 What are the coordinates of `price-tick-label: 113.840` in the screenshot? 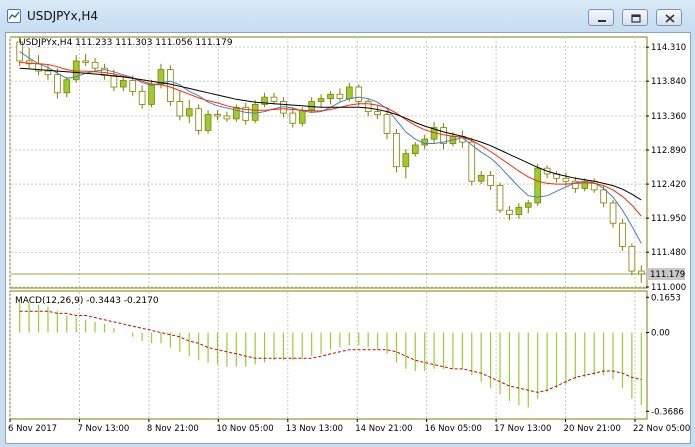 It's located at (668, 82).